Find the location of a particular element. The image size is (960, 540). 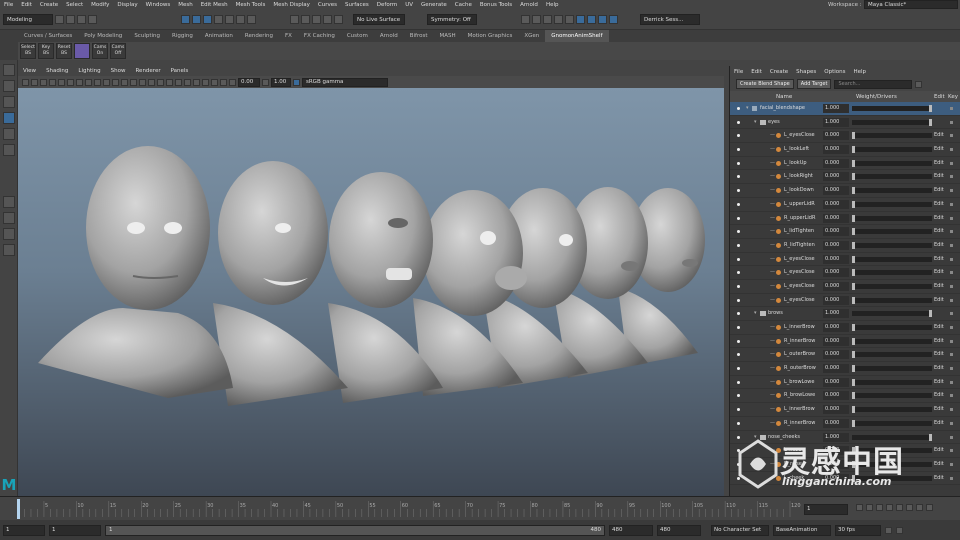

resolution-gate-icon is located at coordinates (79, 82).